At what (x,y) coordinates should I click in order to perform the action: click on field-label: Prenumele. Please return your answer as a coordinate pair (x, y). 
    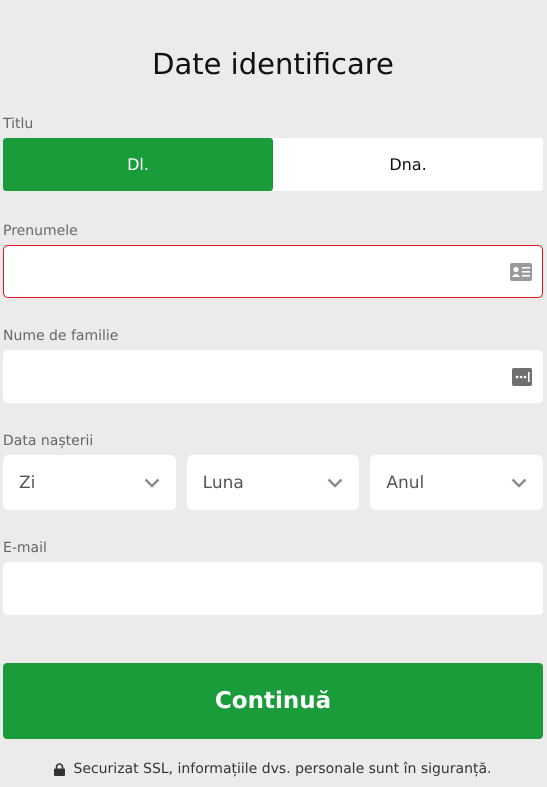
    Looking at the image, I should click on (40, 231).